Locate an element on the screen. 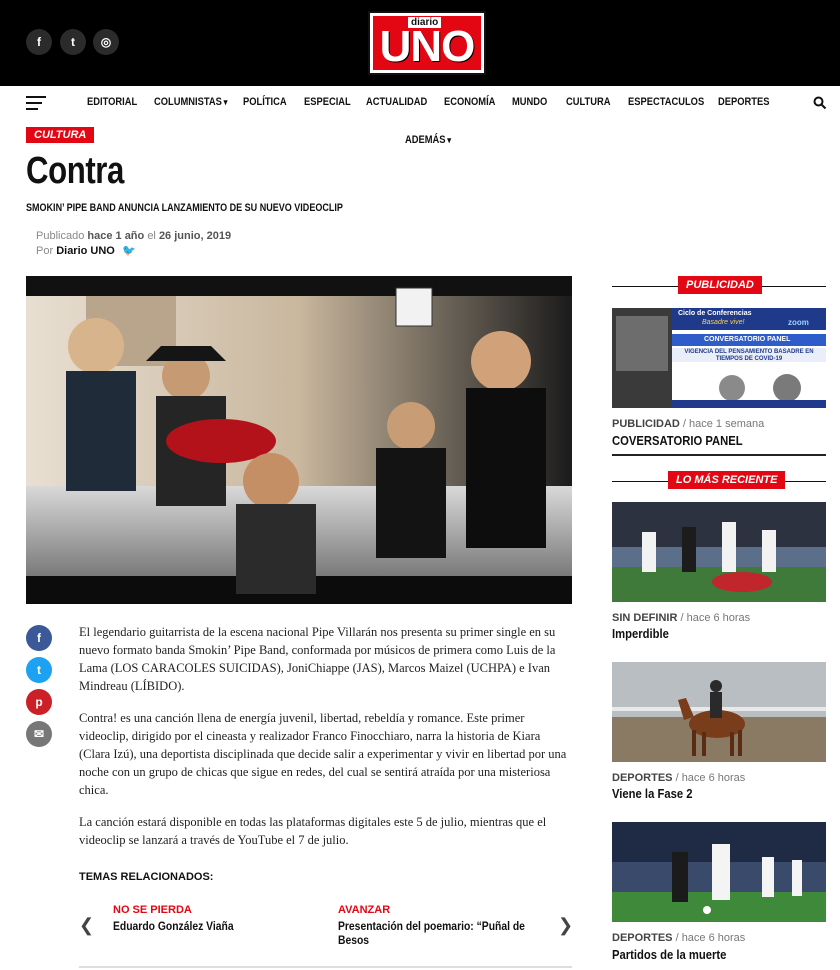  nav-item-espectaculos: ESPECTACULOS is located at coordinates (666, 102).